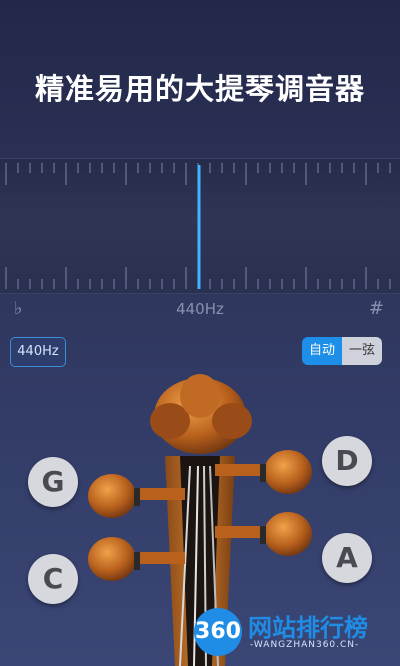 The image size is (400, 666). I want to click on mode-auto-button: 自动, so click(322, 351).